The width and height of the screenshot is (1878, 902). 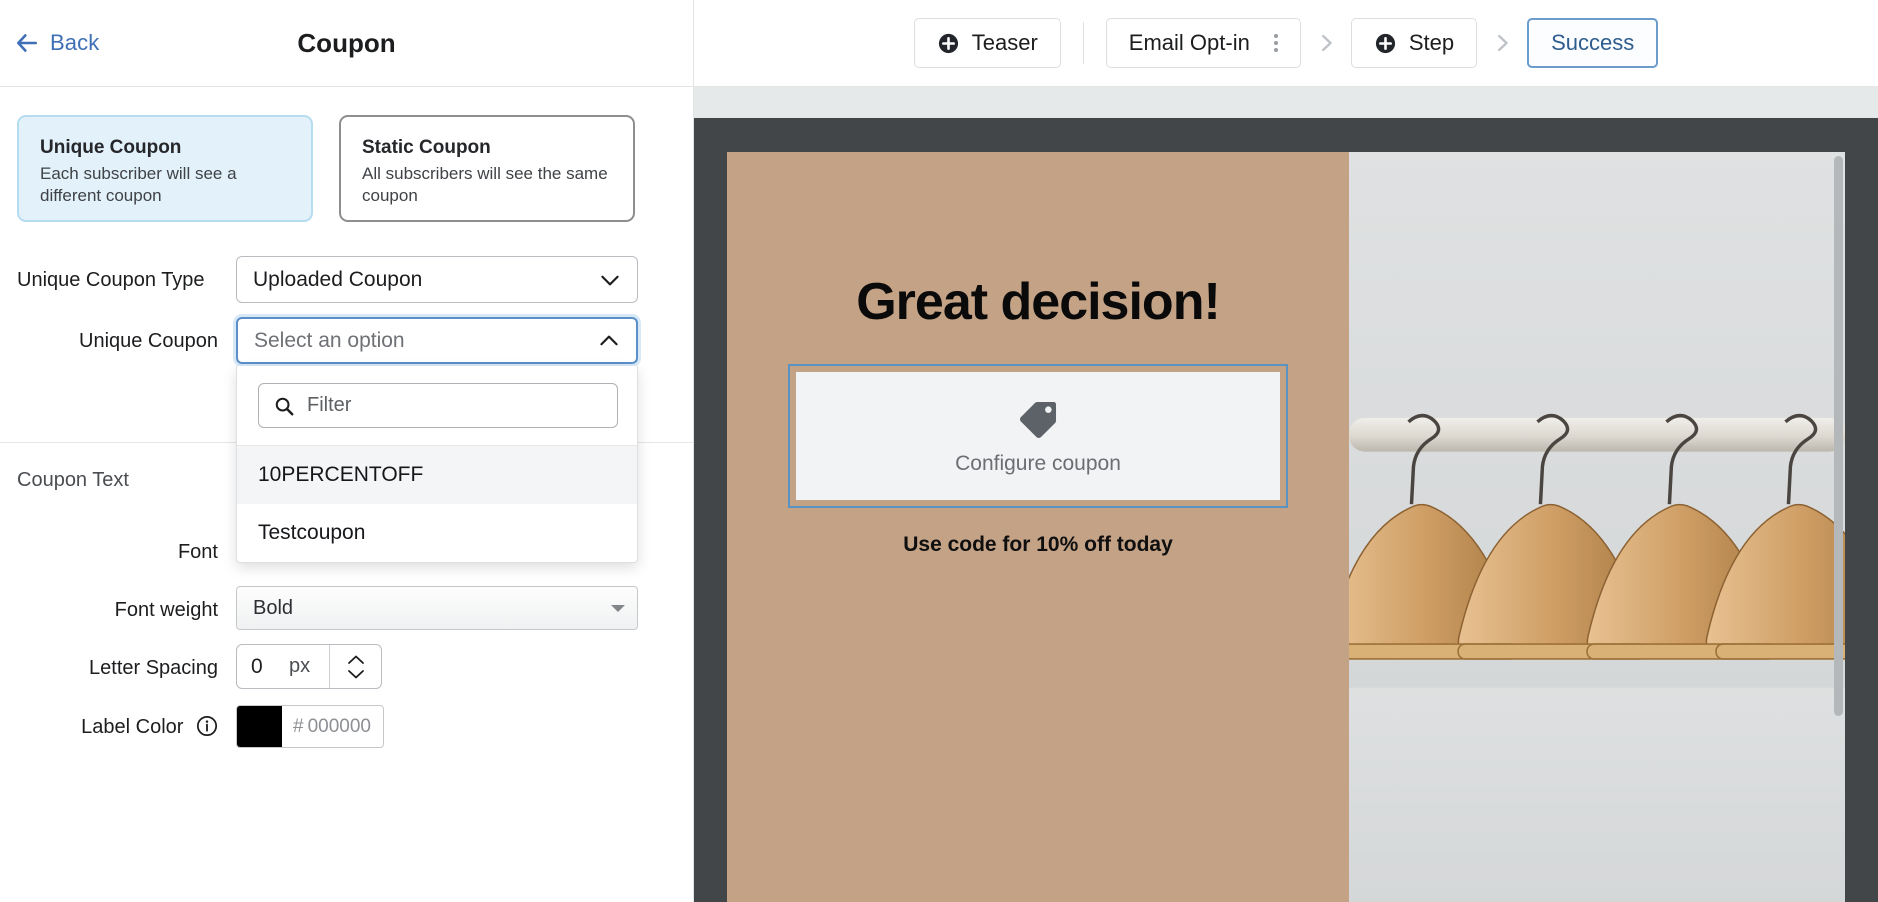 What do you see at coordinates (338, 279) in the screenshot?
I see `select-value: Uploaded Coupon` at bounding box center [338, 279].